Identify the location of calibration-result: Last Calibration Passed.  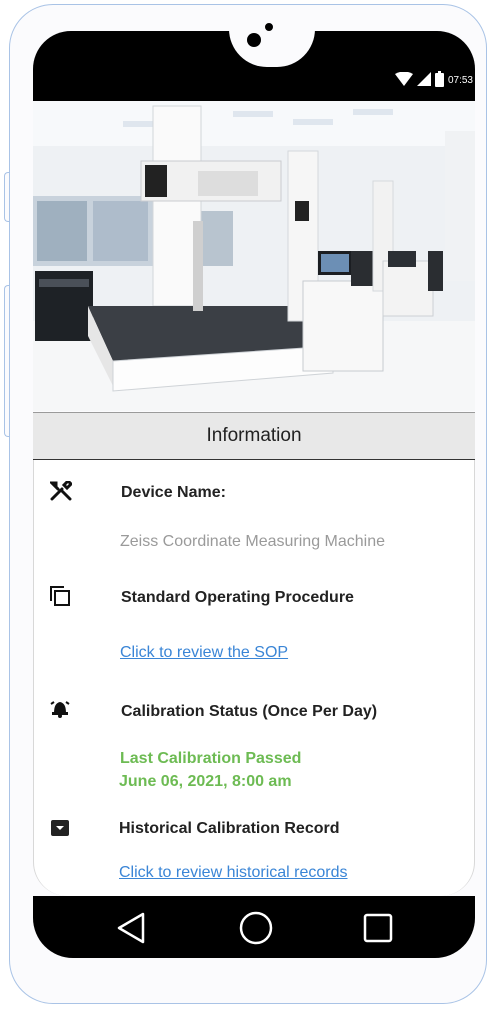
(211, 758).